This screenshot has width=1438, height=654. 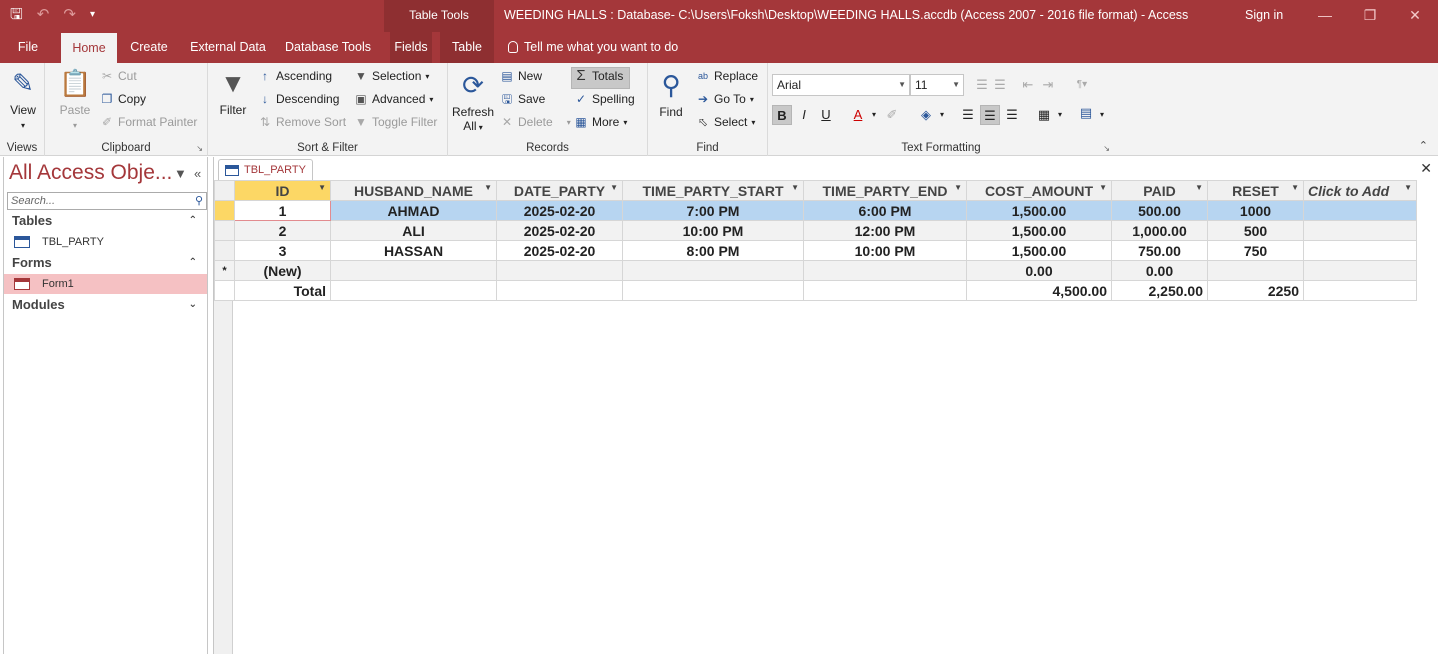 I want to click on table-cell: 8:00 PM, so click(x=713, y=250).